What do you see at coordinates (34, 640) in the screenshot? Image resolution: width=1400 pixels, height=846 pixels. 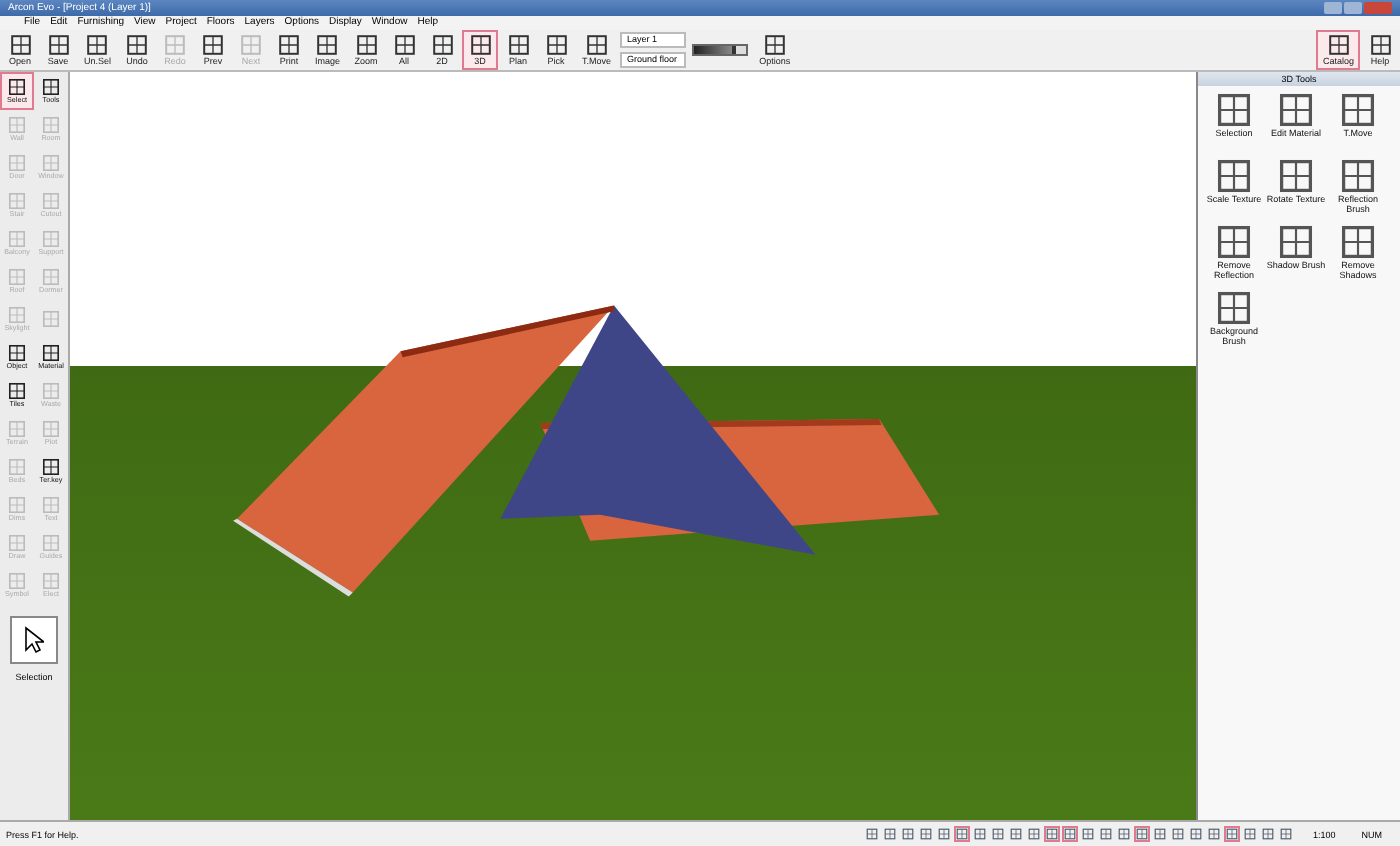 I see `cursor-icon` at bounding box center [34, 640].